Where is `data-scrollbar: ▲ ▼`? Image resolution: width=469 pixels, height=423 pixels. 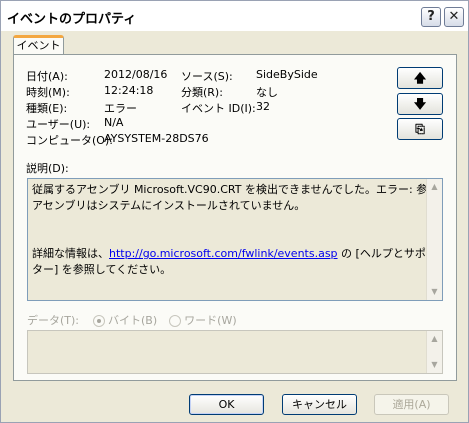
data-scrollbar: ▲ ▼ is located at coordinates (434, 352).